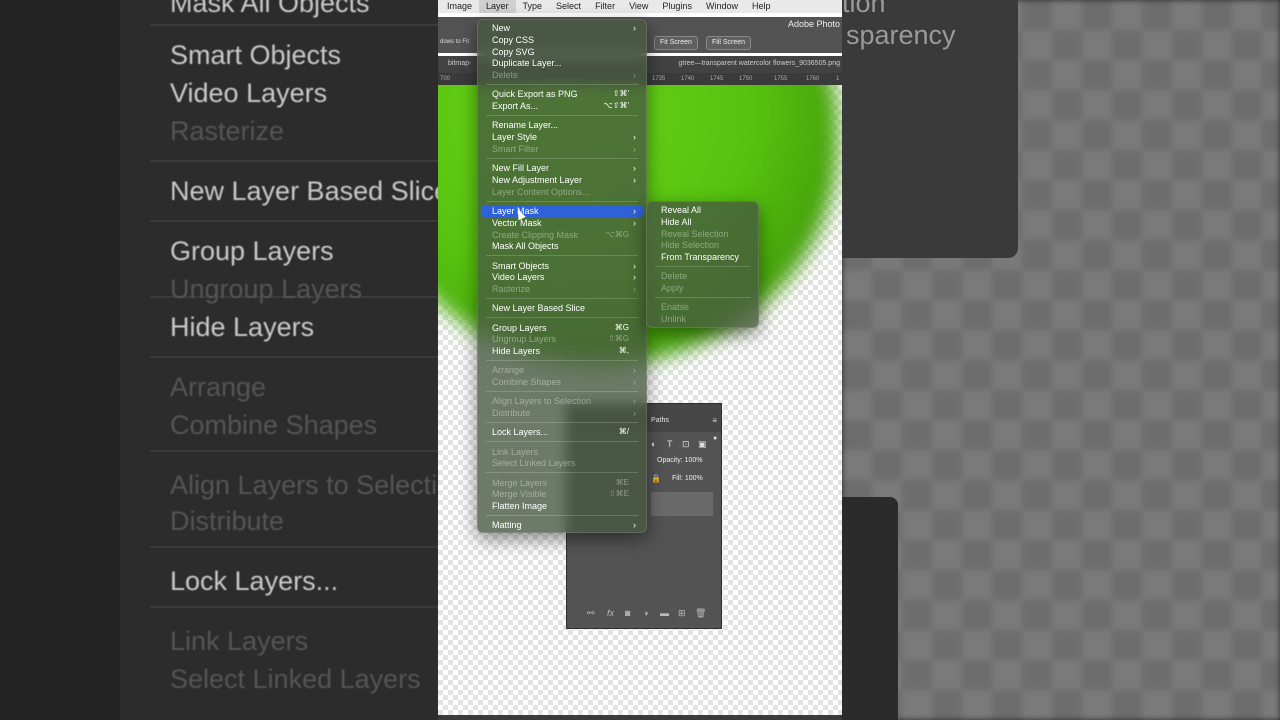 The width and height of the screenshot is (1280, 720). I want to click on menu-item-label: Rasterize, so click(511, 289).